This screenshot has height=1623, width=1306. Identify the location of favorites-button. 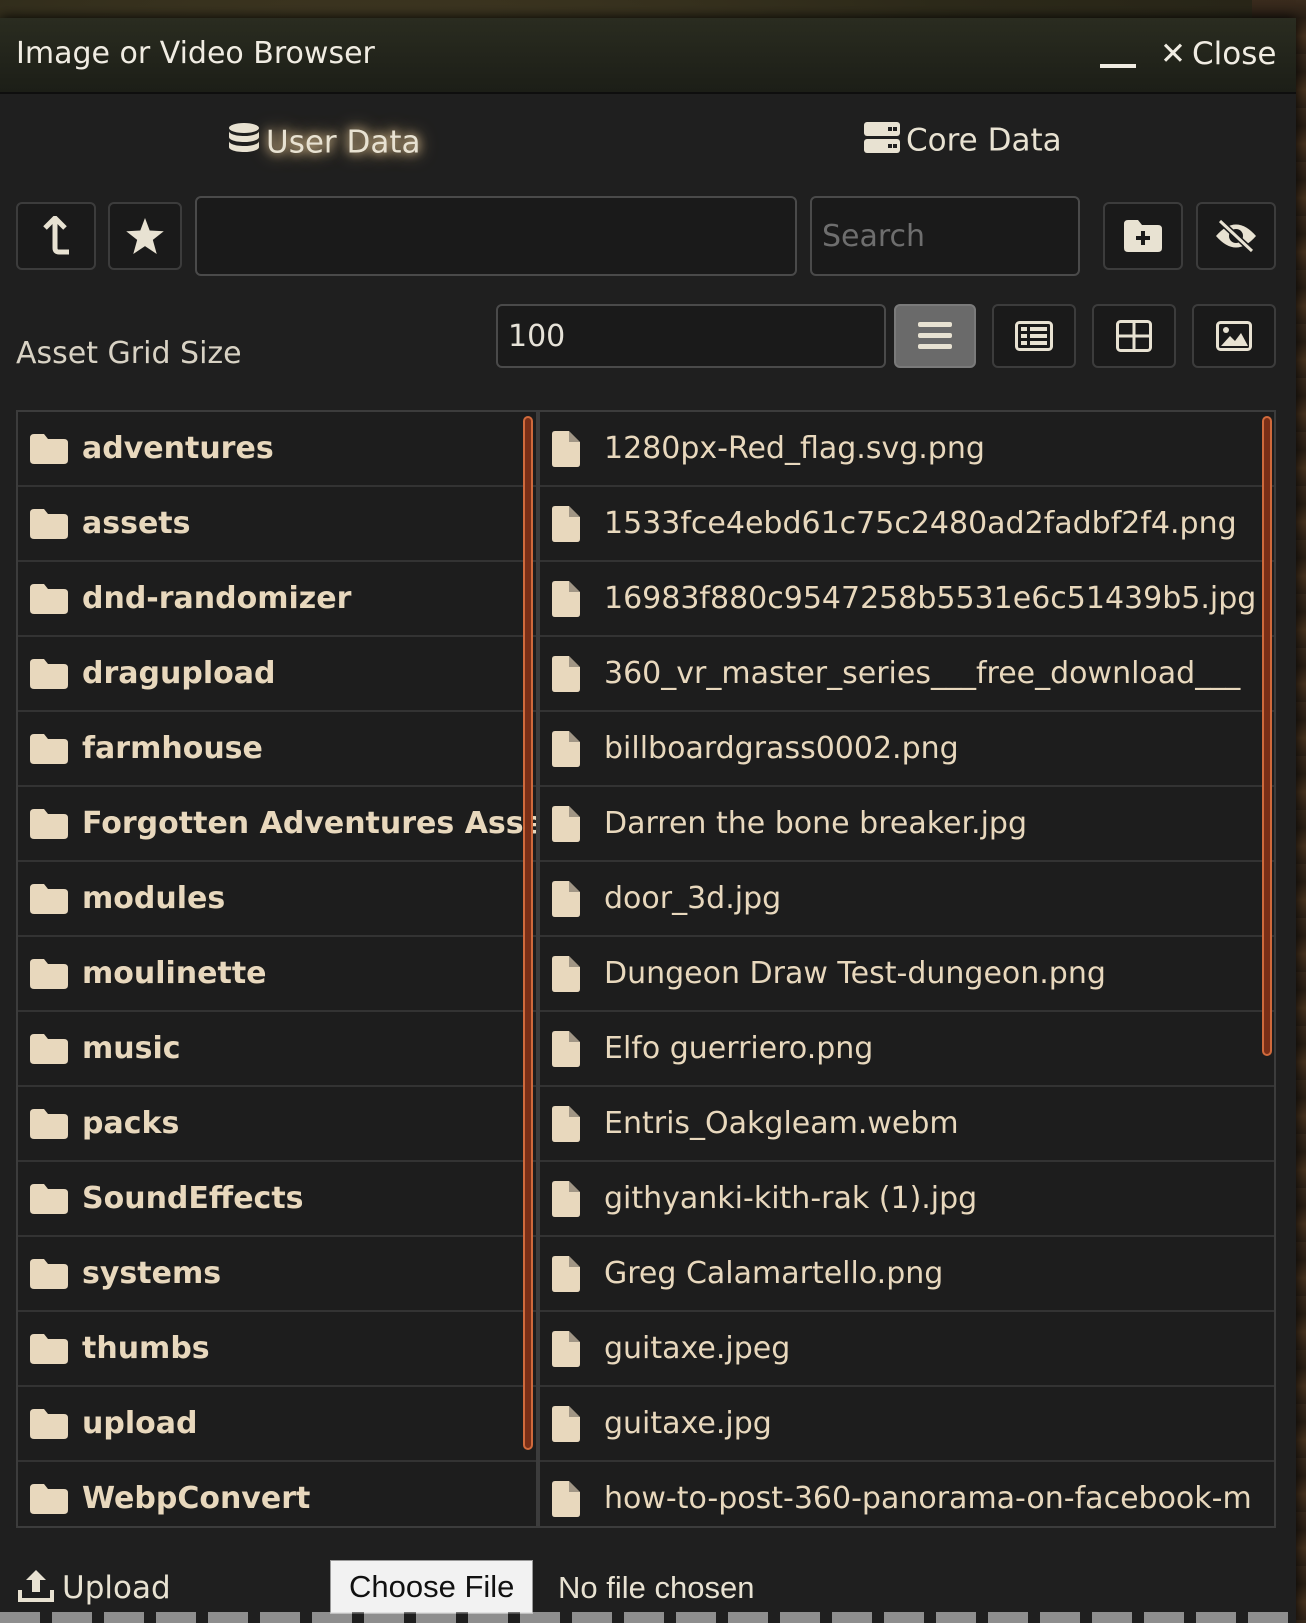
(145, 236).